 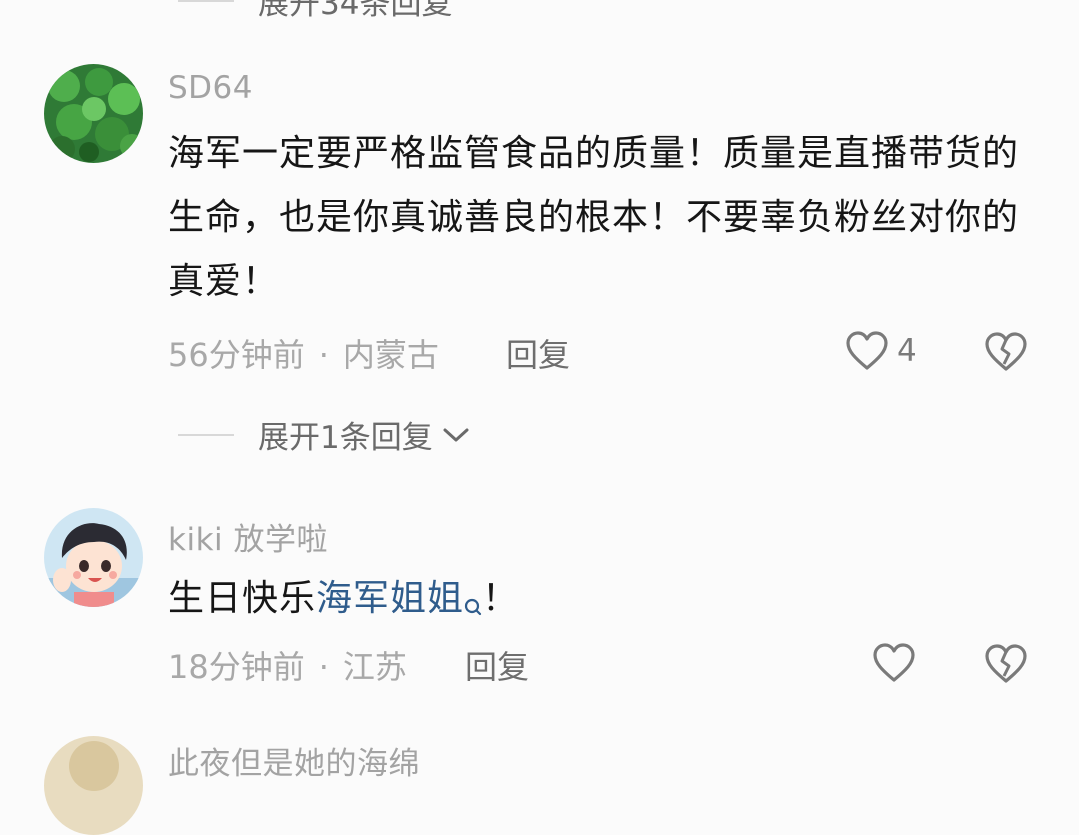 What do you see at coordinates (294, 760) in the screenshot?
I see `comment-username: 此夜但是她的海绵` at bounding box center [294, 760].